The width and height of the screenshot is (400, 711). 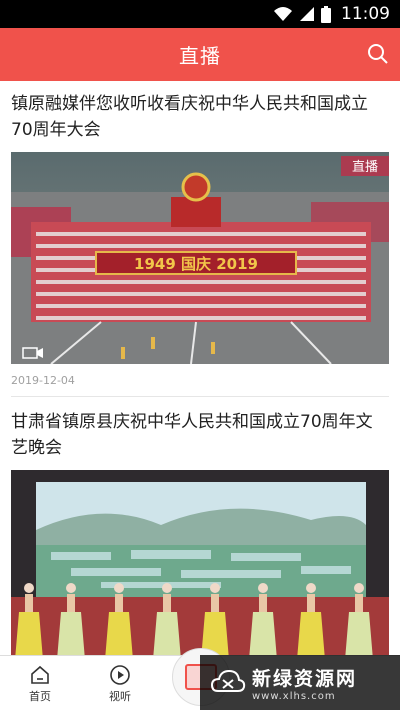 What do you see at coordinates (365, 167) in the screenshot?
I see `live-badge: 直播` at bounding box center [365, 167].